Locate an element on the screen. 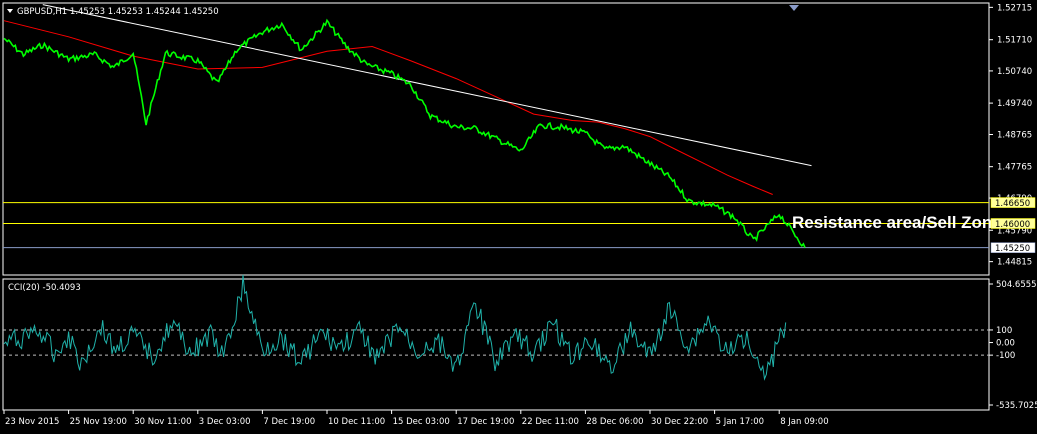 The image size is (1037, 434). price-tag-2: 1.45250 is located at coordinates (1013, 248).